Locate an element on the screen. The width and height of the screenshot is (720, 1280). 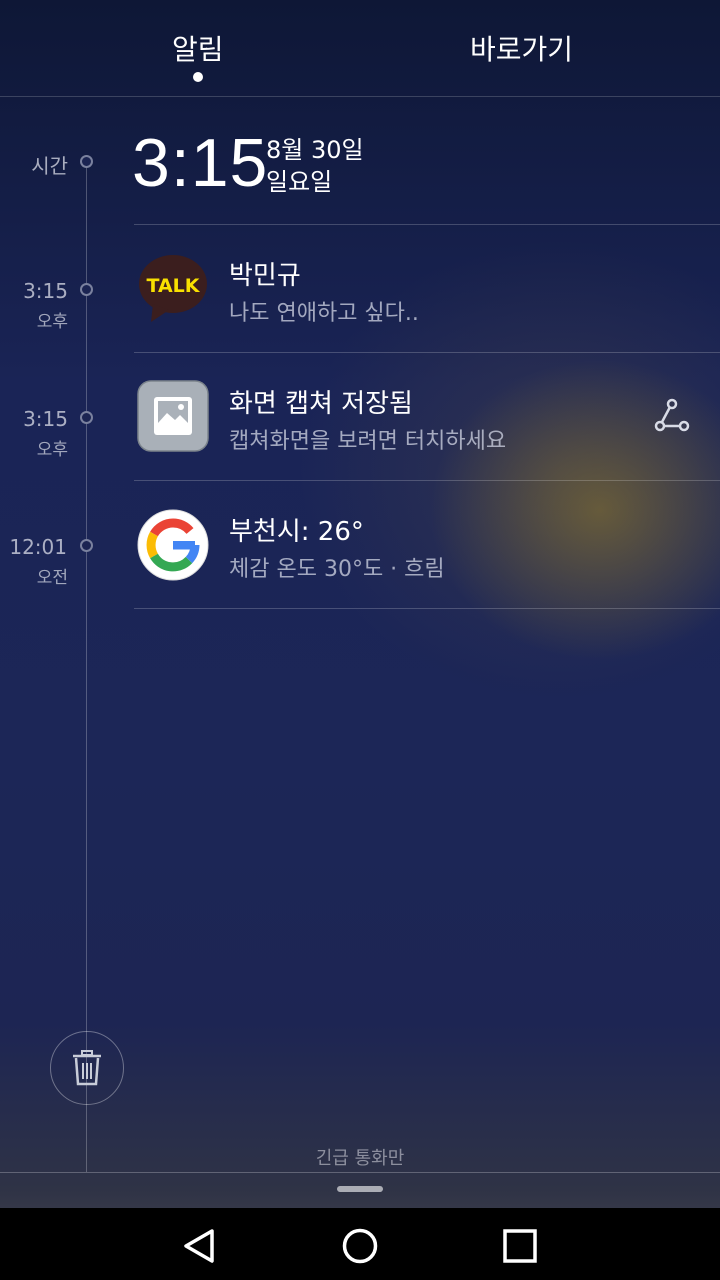
kakaotalk-icon: TALK is located at coordinates (173, 288).